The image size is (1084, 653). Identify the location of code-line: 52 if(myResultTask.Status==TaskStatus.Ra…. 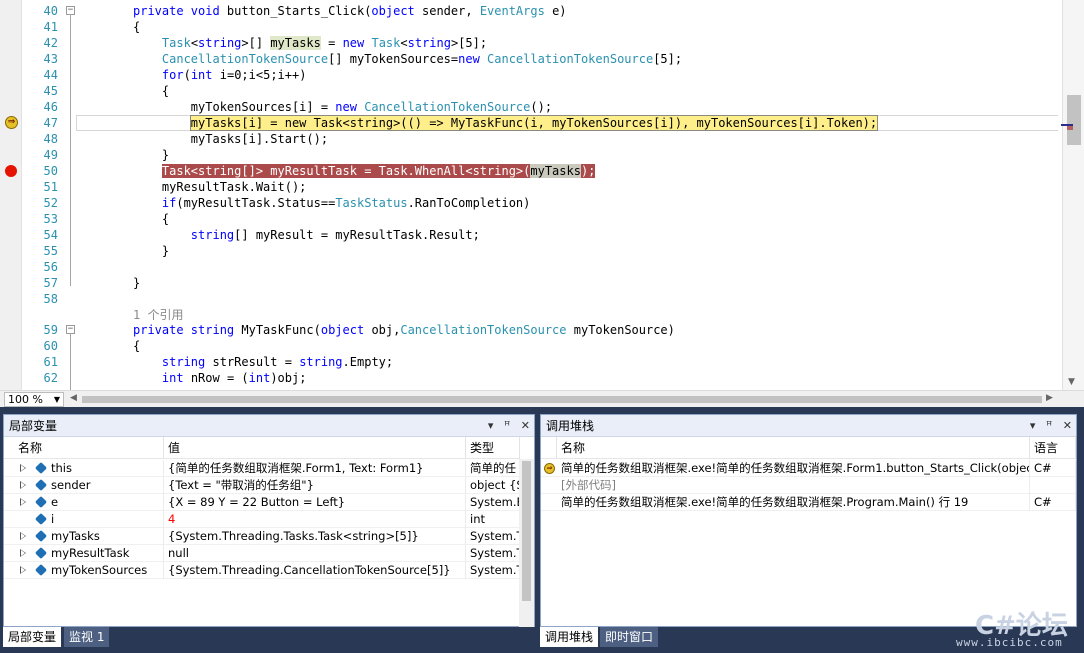
(540, 203).